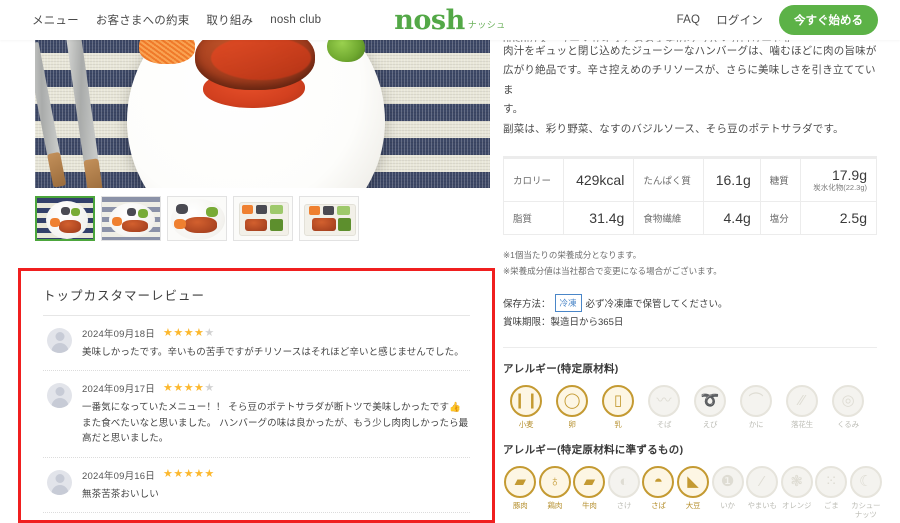  What do you see at coordinates (589, 492) in the screenshot?
I see `allergen-beef: ▰ 牛肉` at bounding box center [589, 492].